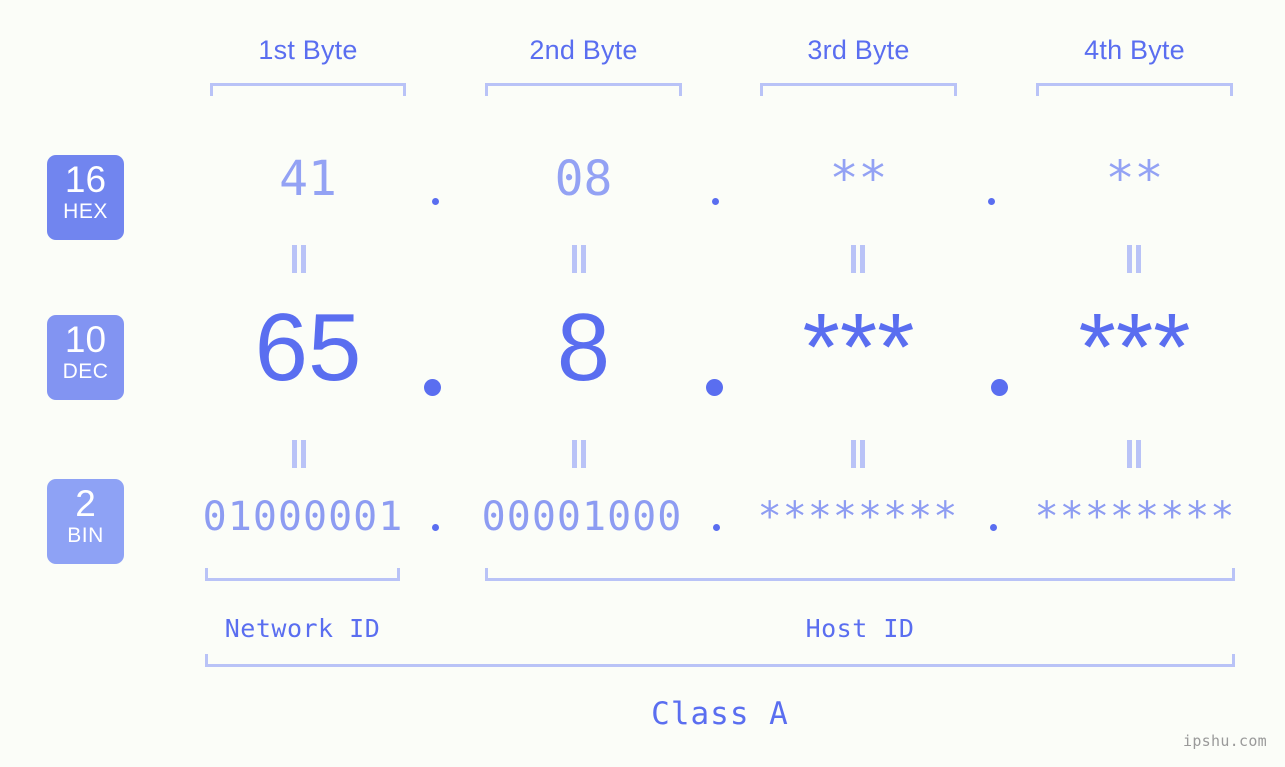 The image size is (1285, 767). Describe the element at coordinates (308, 179) in the screenshot. I see `hex-byte-value-1: 41` at that location.